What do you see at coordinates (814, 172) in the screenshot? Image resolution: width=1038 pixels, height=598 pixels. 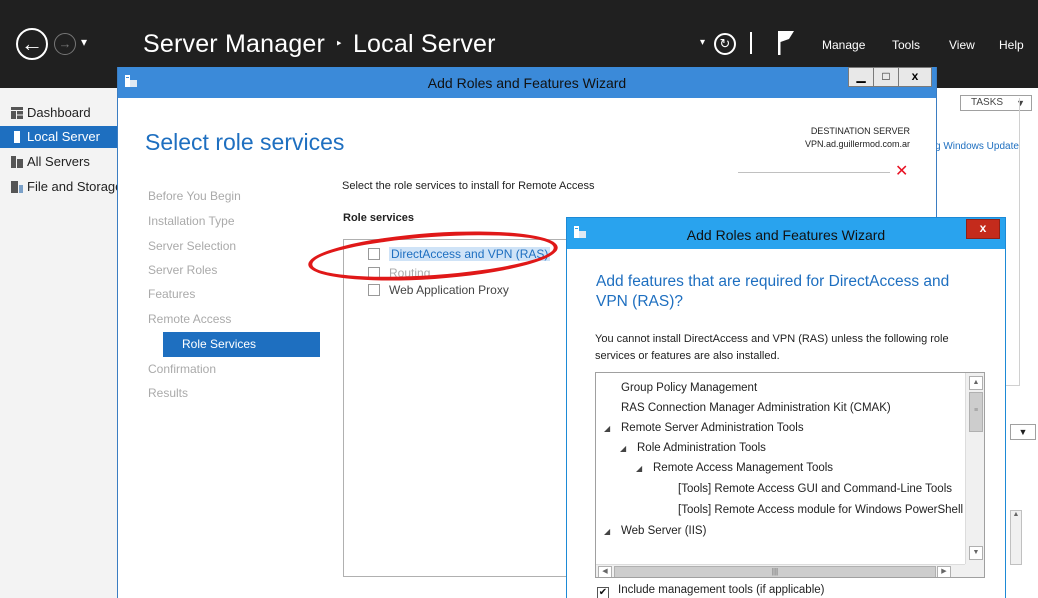 I see `destination-progress-line` at bounding box center [814, 172].